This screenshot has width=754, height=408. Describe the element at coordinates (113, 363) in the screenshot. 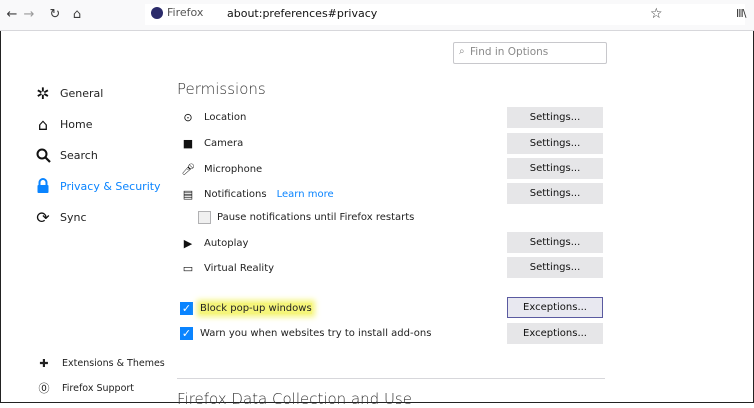

I see `footer-label: Extensions & Themes` at that location.